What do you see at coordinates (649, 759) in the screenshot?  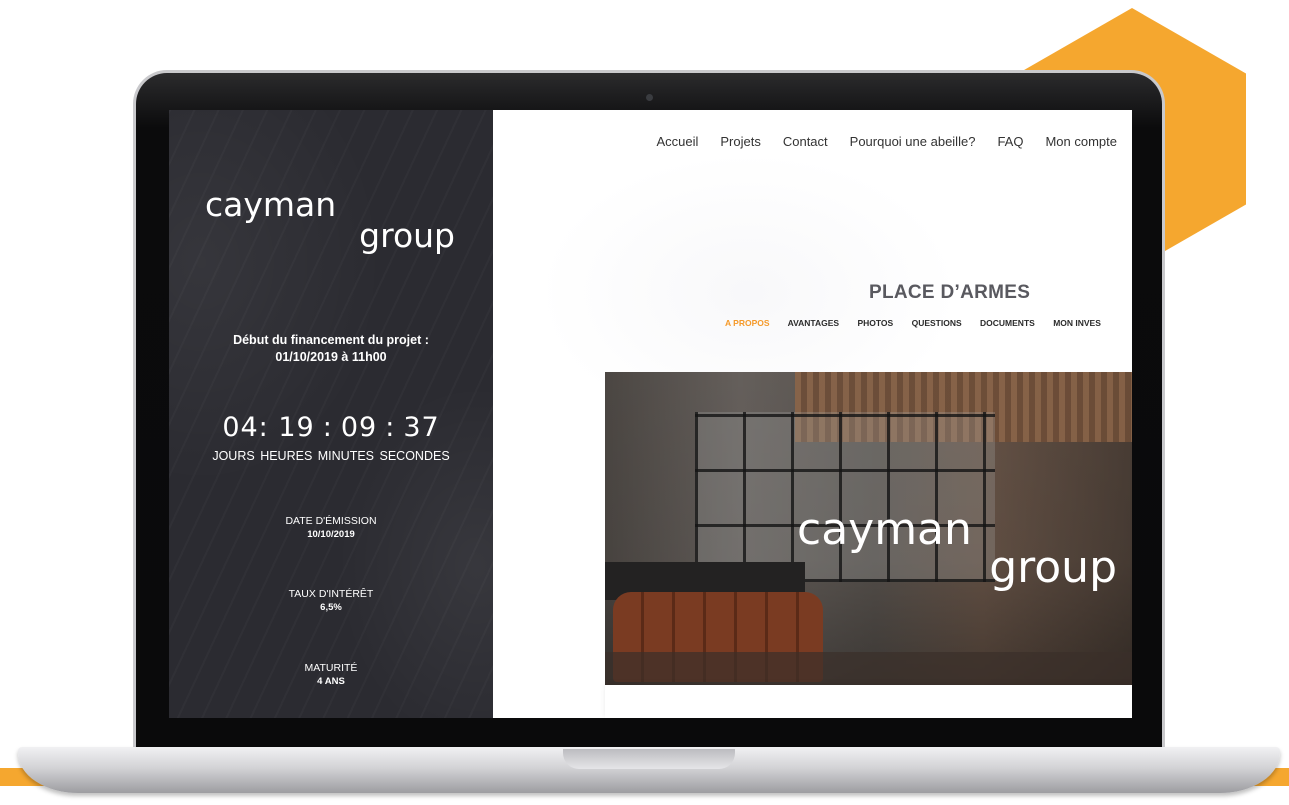 I see `laptop-notch` at bounding box center [649, 759].